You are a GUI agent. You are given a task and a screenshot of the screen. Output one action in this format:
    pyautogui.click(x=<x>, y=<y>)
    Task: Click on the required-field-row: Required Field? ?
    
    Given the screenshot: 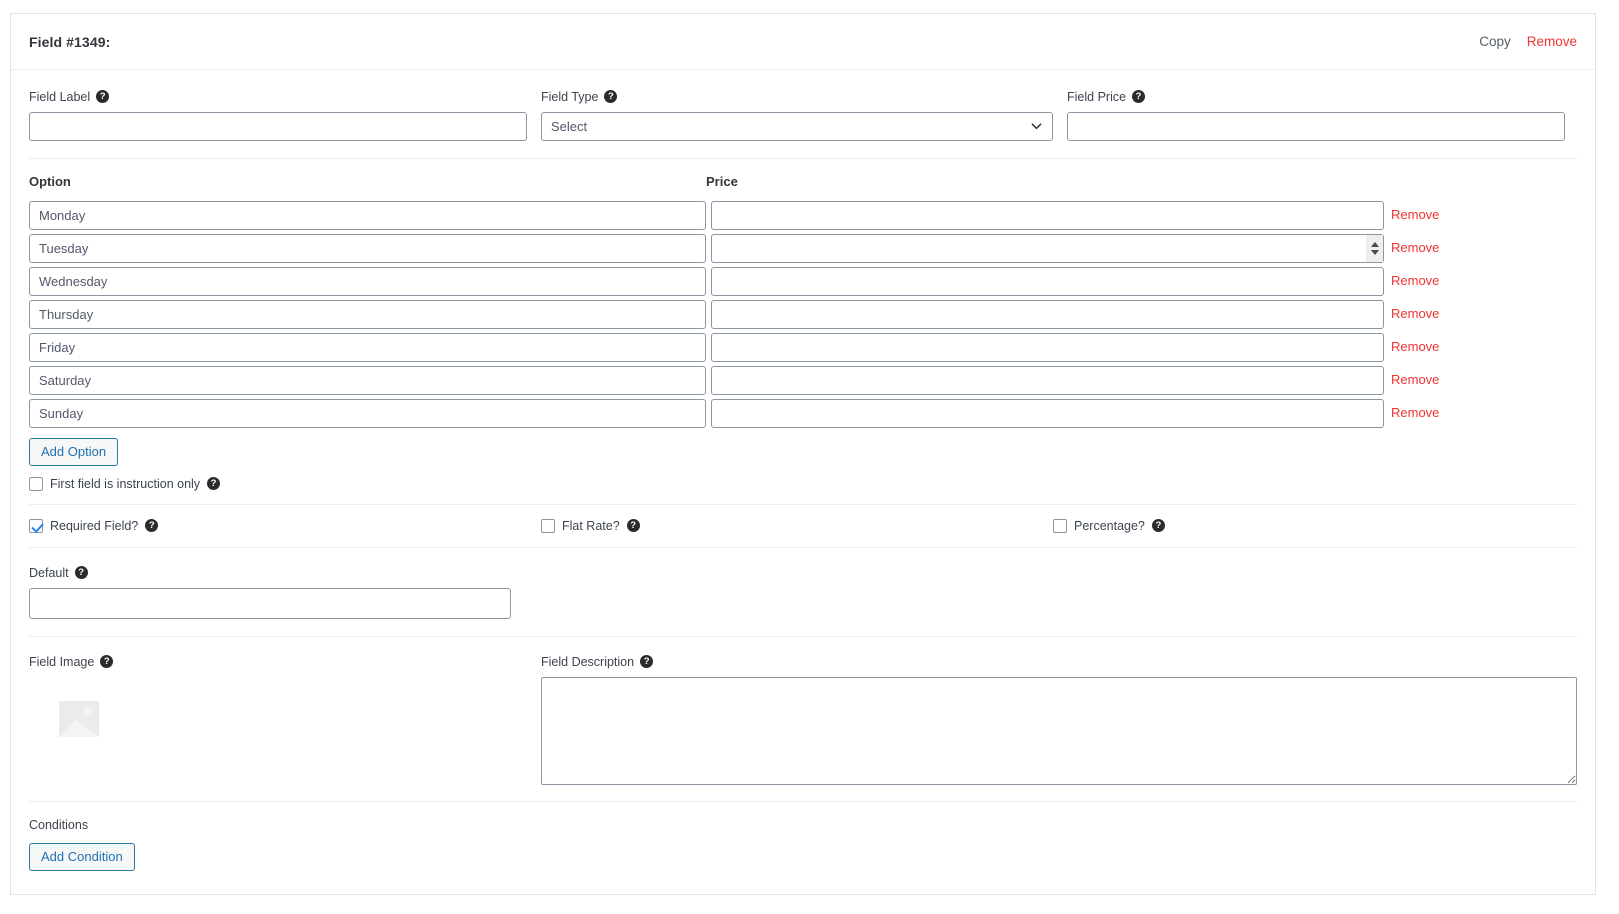 What is the action you would take?
    pyautogui.click(x=285, y=526)
    